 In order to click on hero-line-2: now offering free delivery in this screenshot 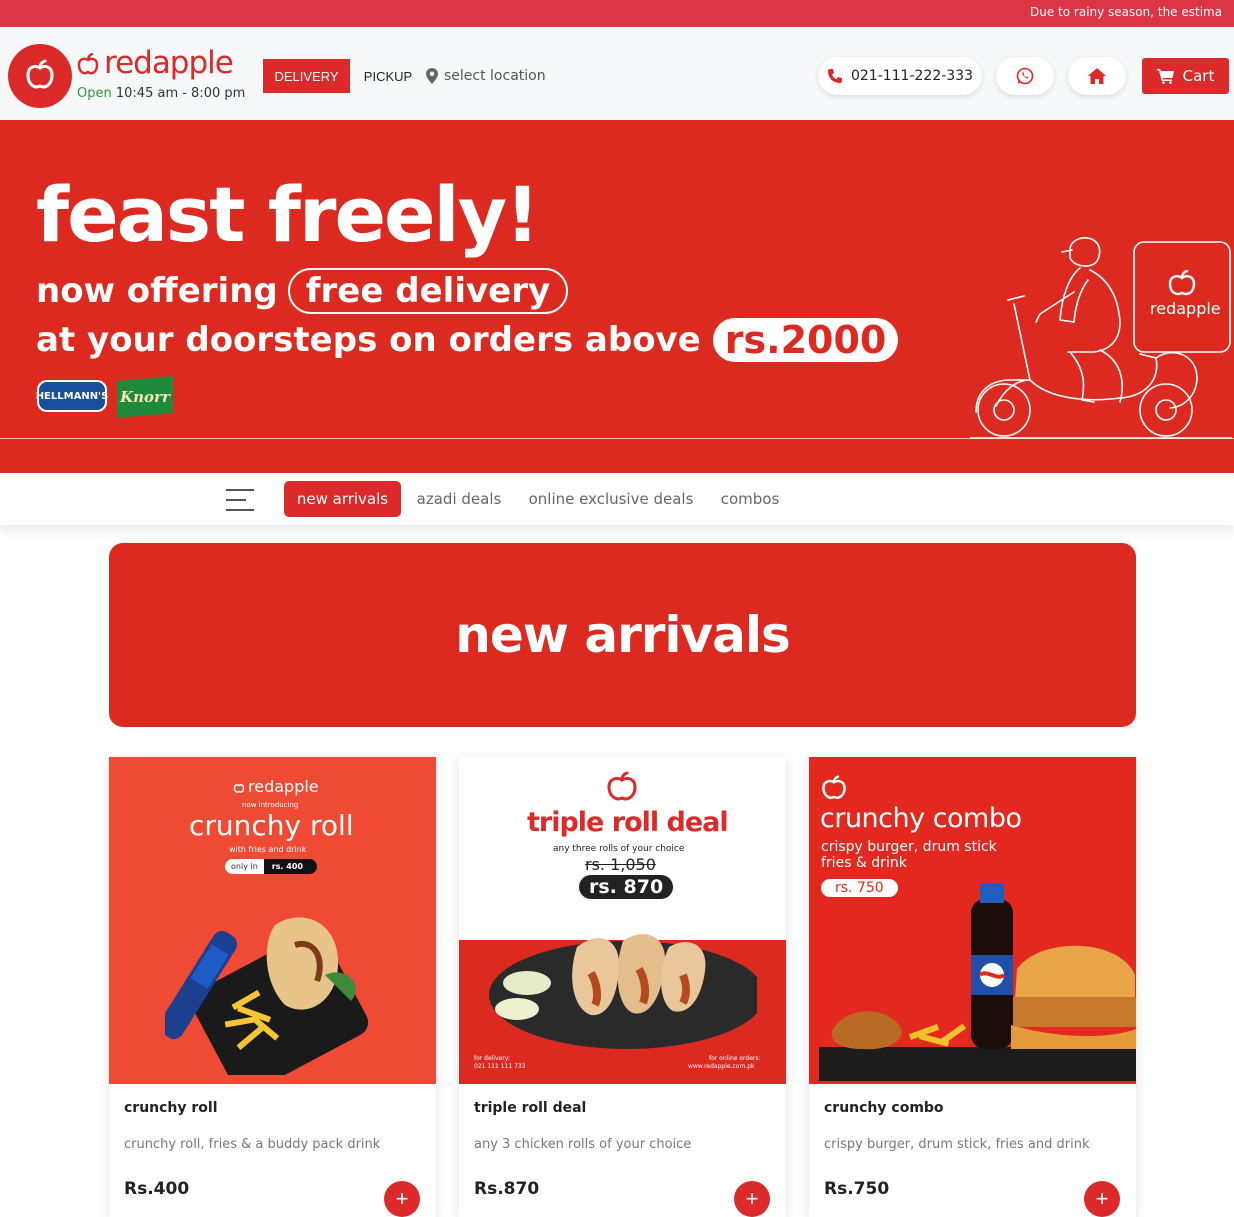, I will do `click(302, 291)`.